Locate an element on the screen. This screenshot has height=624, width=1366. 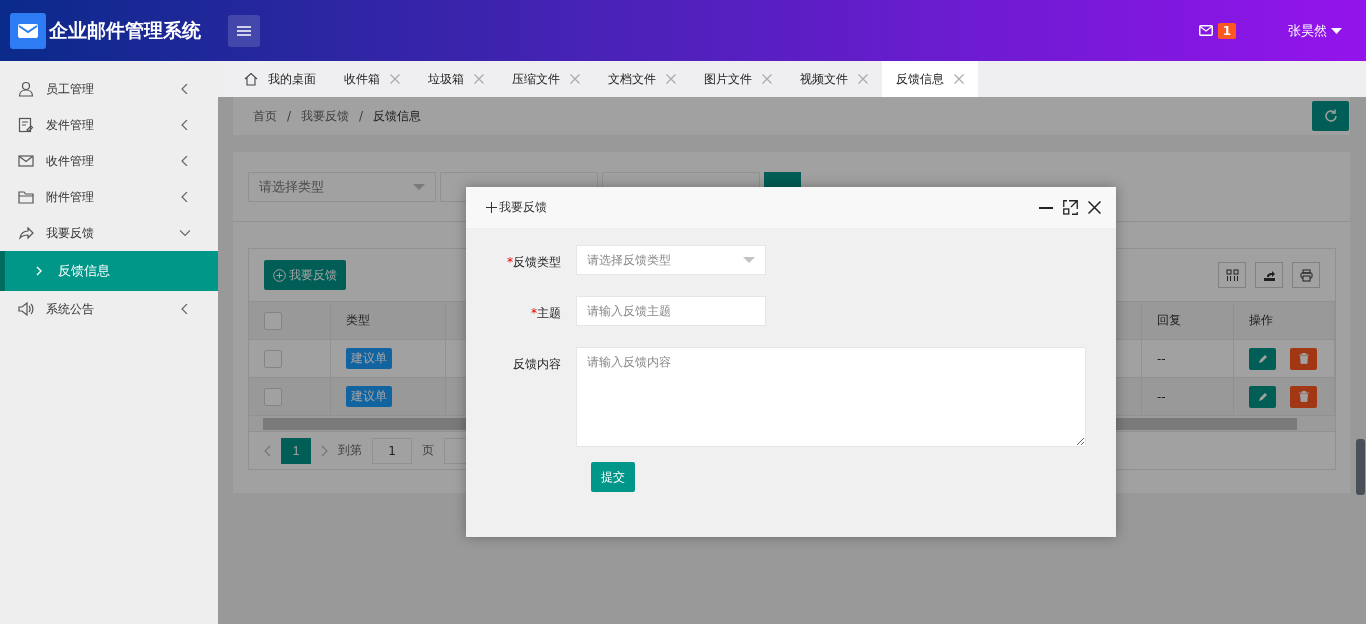
share-arrow-icon is located at coordinates (26, 233).